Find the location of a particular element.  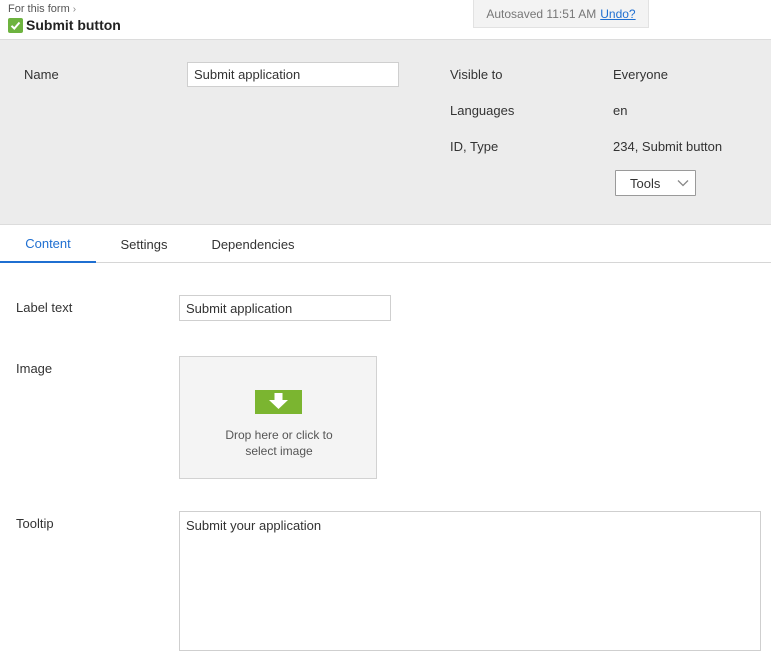

label-text-label: Label text is located at coordinates (44, 307).